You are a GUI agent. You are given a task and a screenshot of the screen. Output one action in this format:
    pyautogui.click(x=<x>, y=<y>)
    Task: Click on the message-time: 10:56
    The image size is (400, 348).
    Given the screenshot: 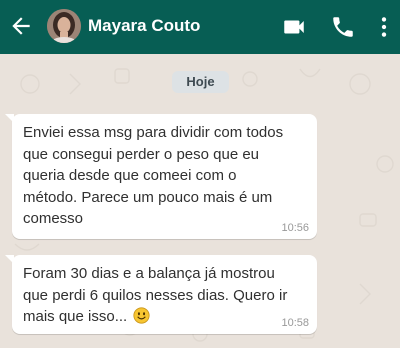 What is the action you would take?
    pyautogui.click(x=295, y=228)
    